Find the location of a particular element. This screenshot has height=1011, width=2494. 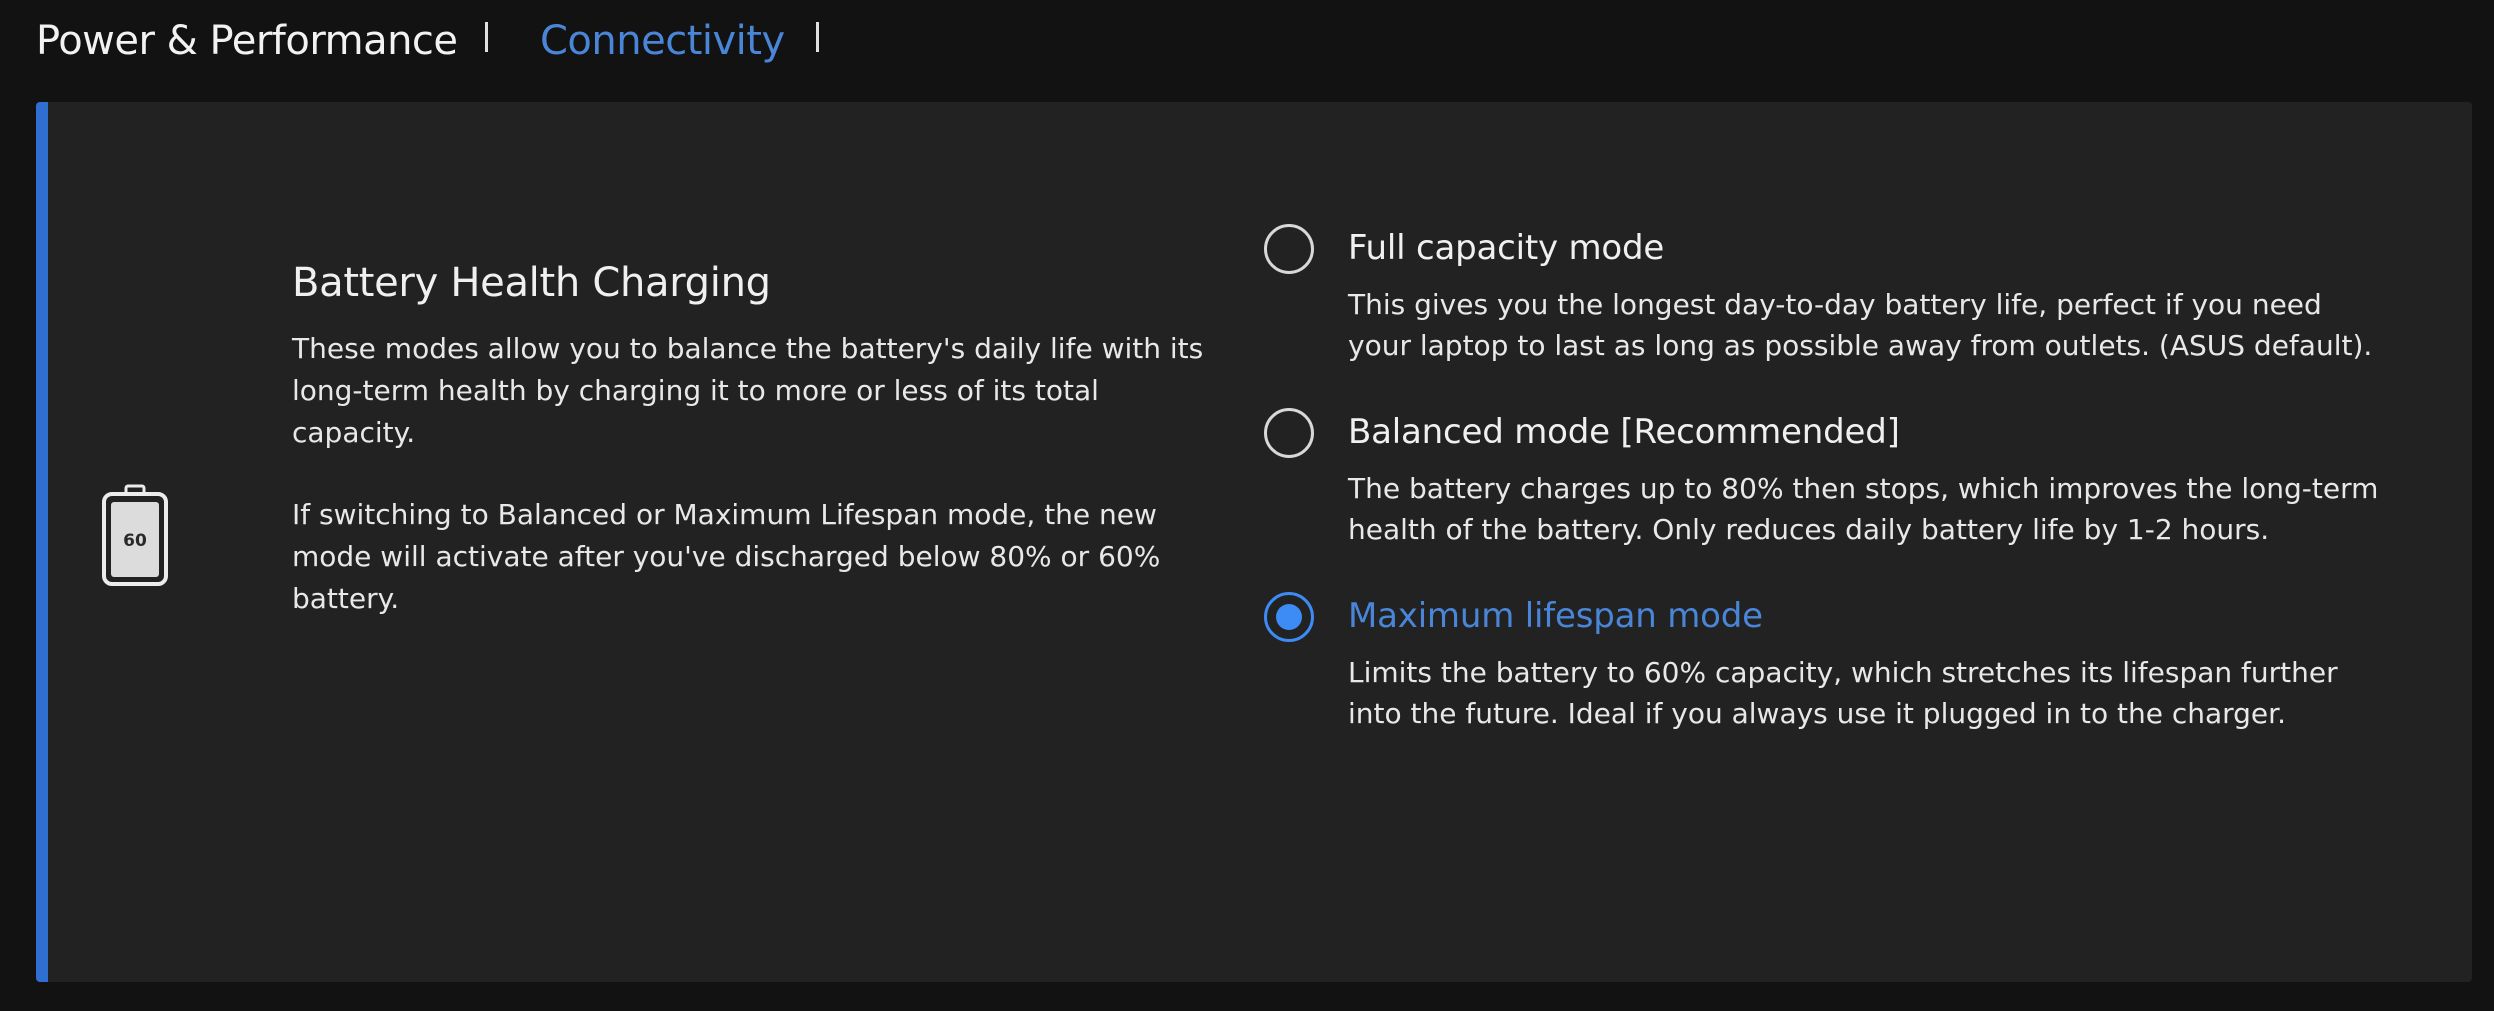

radio-balanced is located at coordinates (1289, 433).